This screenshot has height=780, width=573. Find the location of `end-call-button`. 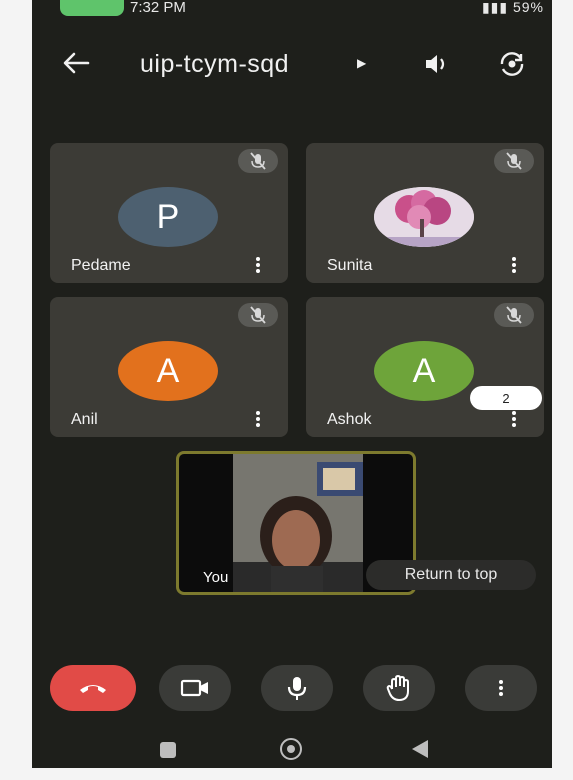

end-call-button is located at coordinates (93, 688).